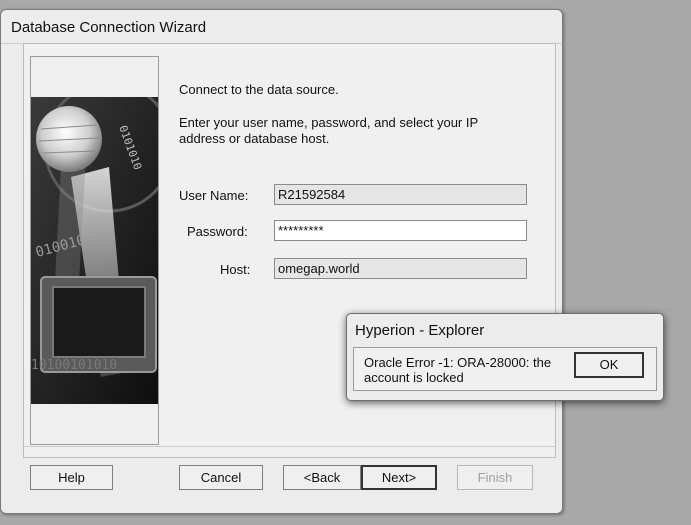  What do you see at coordinates (458, 362) in the screenshot?
I see `error-message-line1: Oracle Error -1: ORA-28000: the` at bounding box center [458, 362].